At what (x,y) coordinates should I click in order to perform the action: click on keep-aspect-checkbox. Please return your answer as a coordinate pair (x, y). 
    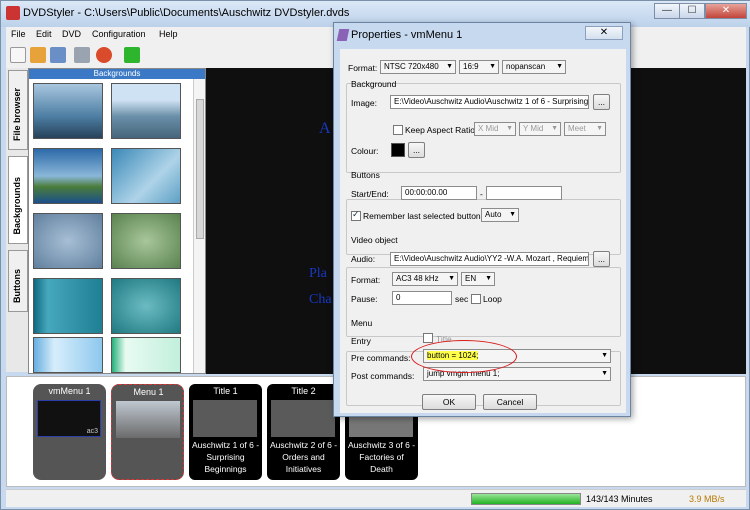
    Looking at the image, I should click on (398, 130).